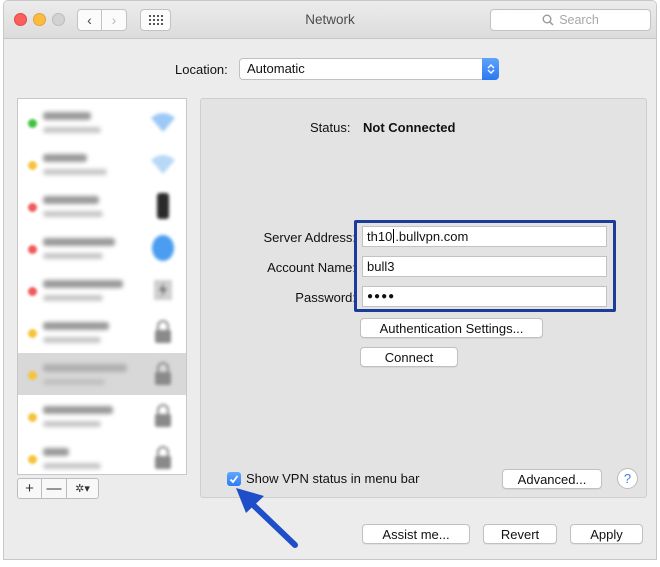 This screenshot has height=567, width=660. I want to click on status-value: Not Connected, so click(409, 127).